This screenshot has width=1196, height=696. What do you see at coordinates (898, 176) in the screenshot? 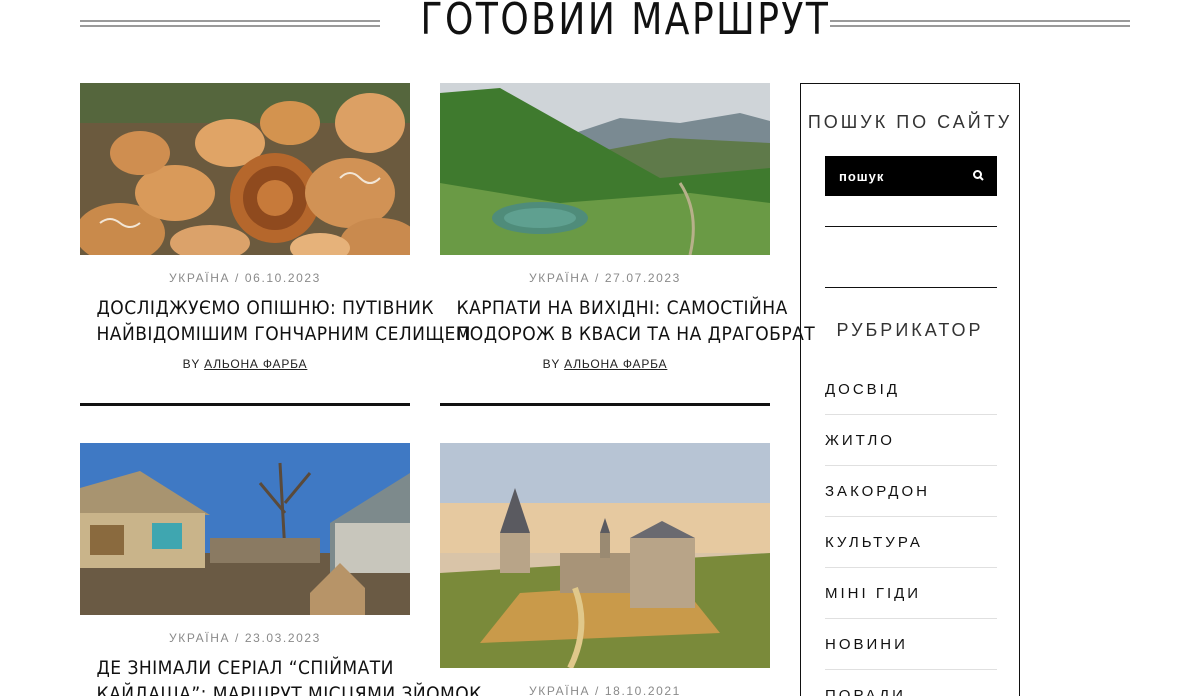
I see `search-input` at bounding box center [898, 176].